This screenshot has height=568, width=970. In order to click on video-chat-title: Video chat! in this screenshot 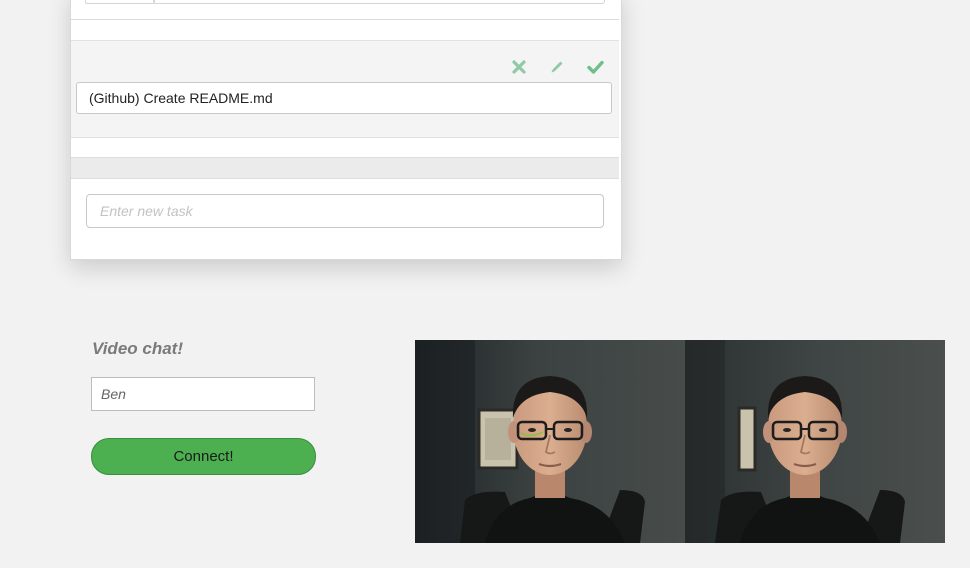, I will do `click(137, 348)`.